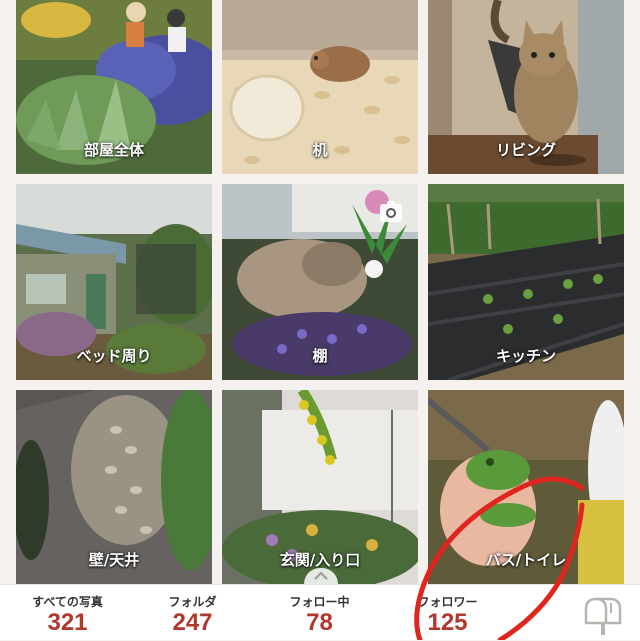 The height and width of the screenshot is (641, 640). What do you see at coordinates (67, 622) in the screenshot?
I see `stat-value: 321` at bounding box center [67, 622].